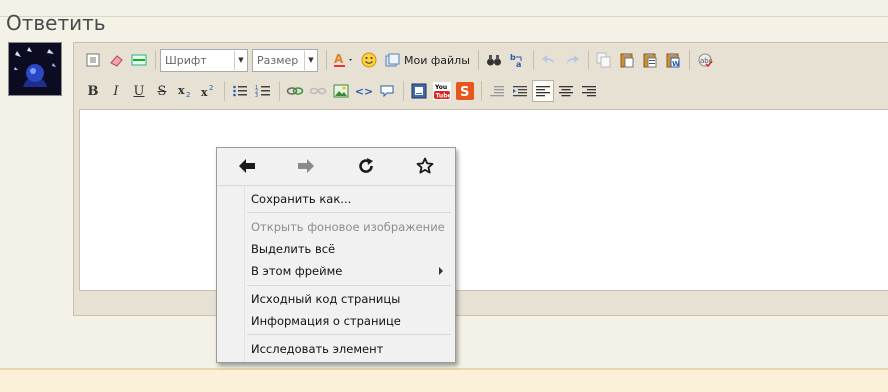  I want to click on horizontal-rule-icon, so click(139, 60).